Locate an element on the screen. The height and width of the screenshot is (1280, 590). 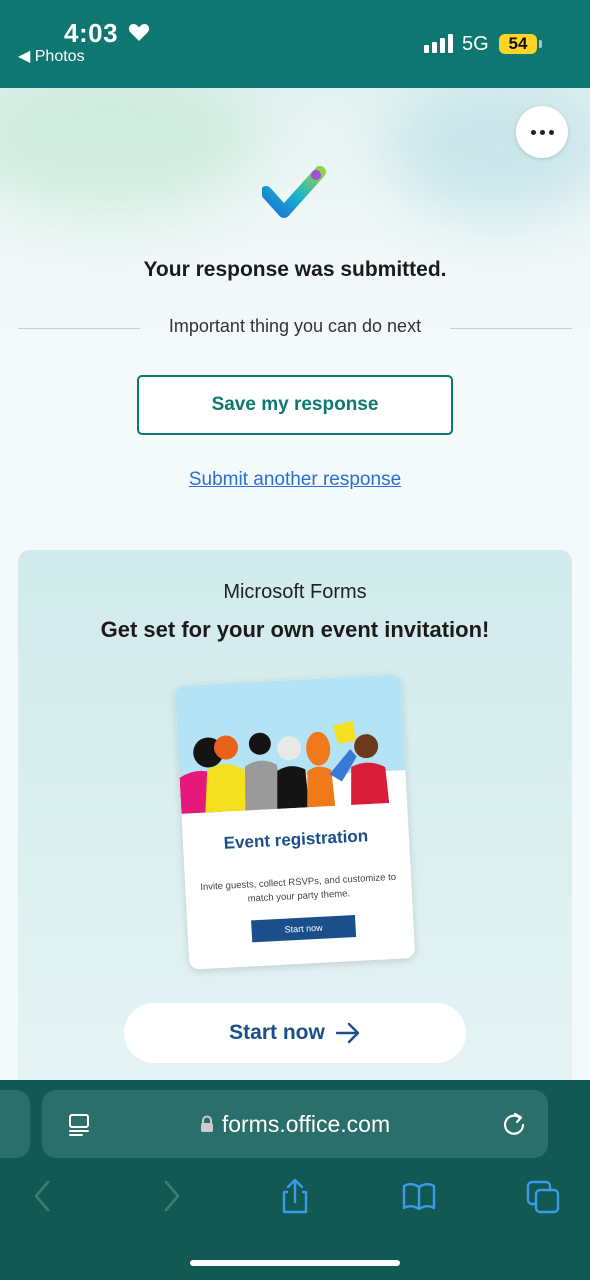
start-now-button: Start now is located at coordinates (295, 1033).